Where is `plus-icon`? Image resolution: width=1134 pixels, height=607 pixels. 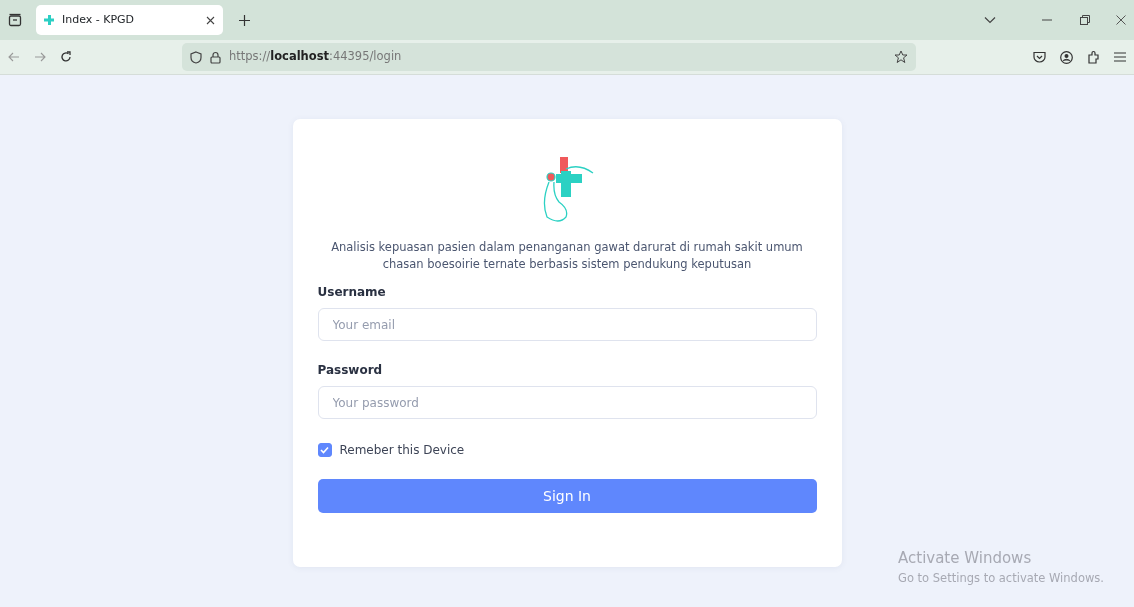
plus-icon is located at coordinates (49, 20).